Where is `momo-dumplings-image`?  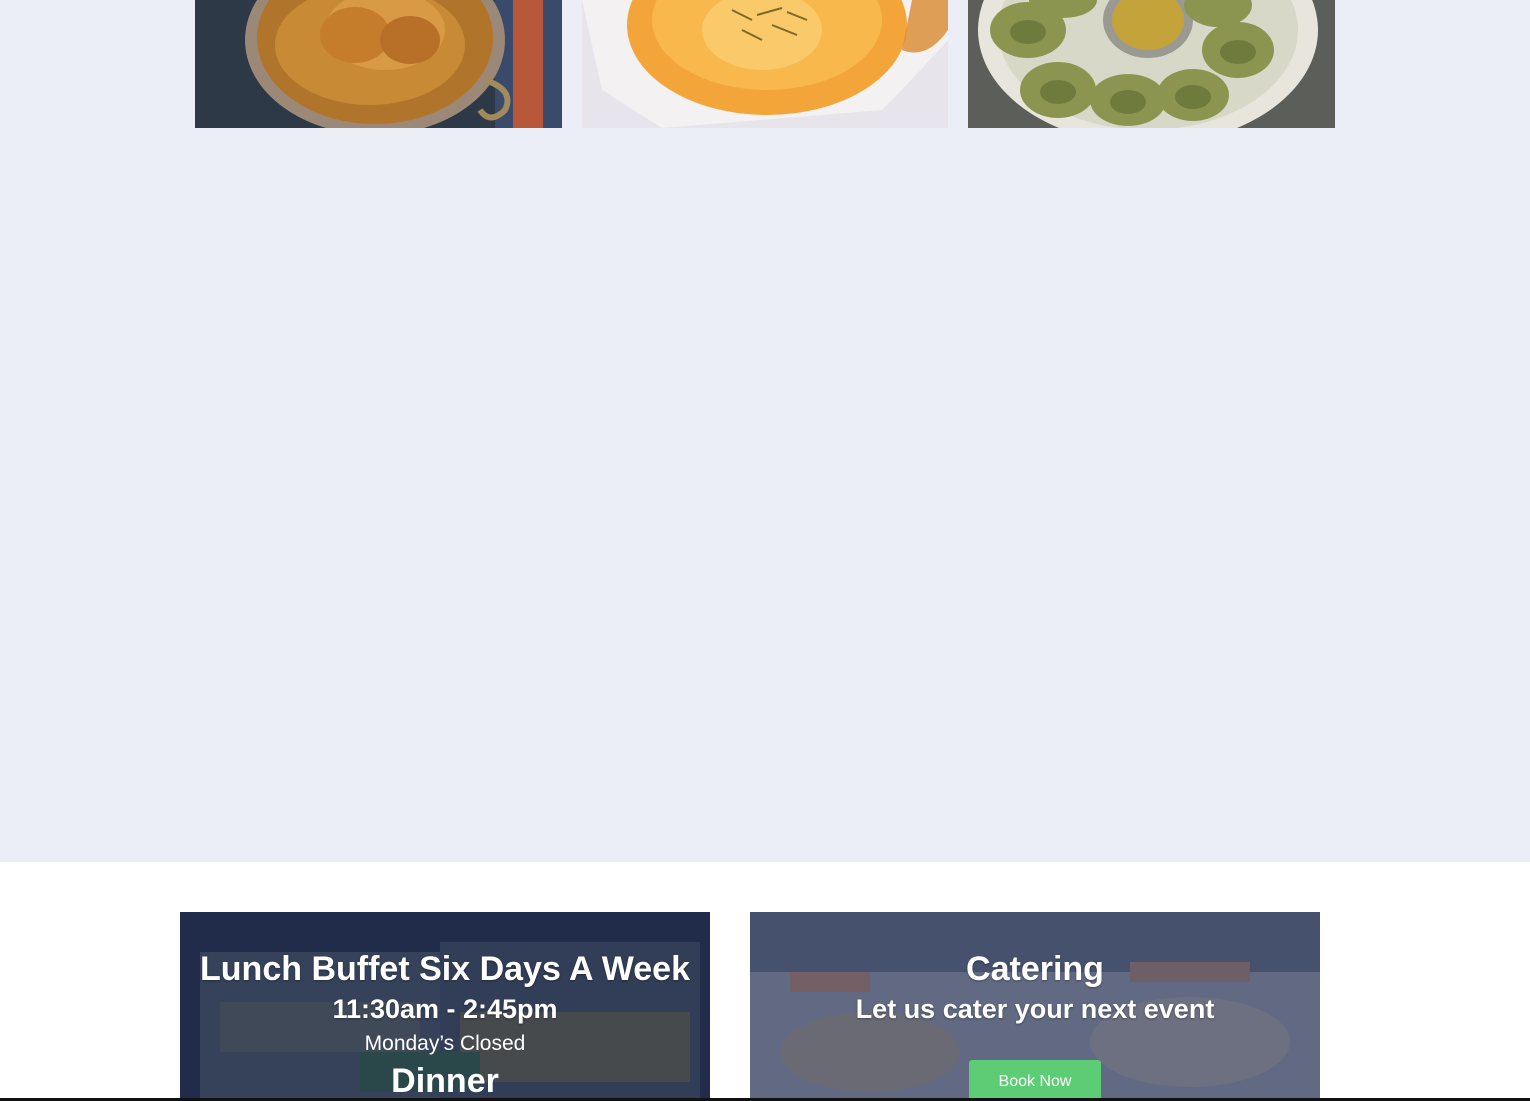 momo-dumplings-image is located at coordinates (1151, 64).